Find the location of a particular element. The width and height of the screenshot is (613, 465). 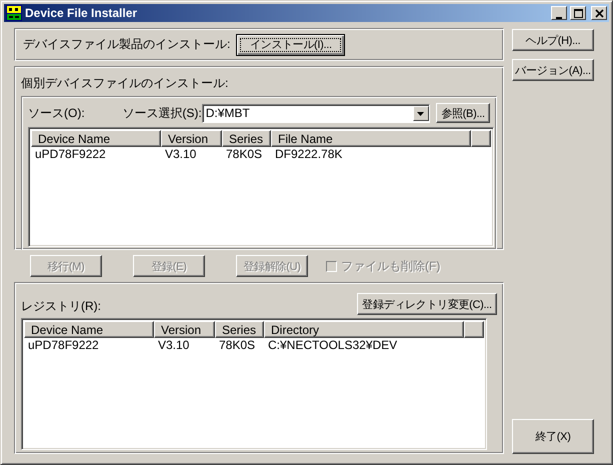

window-title: Device File Installer is located at coordinates (81, 13).